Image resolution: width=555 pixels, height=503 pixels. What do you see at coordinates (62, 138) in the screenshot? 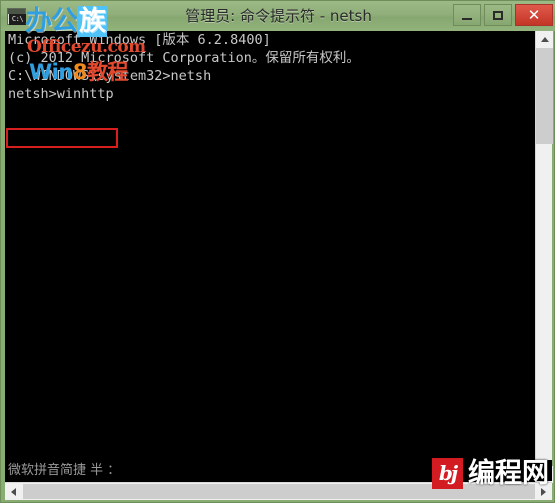
I see `highlight-annotation-box` at bounding box center [62, 138].